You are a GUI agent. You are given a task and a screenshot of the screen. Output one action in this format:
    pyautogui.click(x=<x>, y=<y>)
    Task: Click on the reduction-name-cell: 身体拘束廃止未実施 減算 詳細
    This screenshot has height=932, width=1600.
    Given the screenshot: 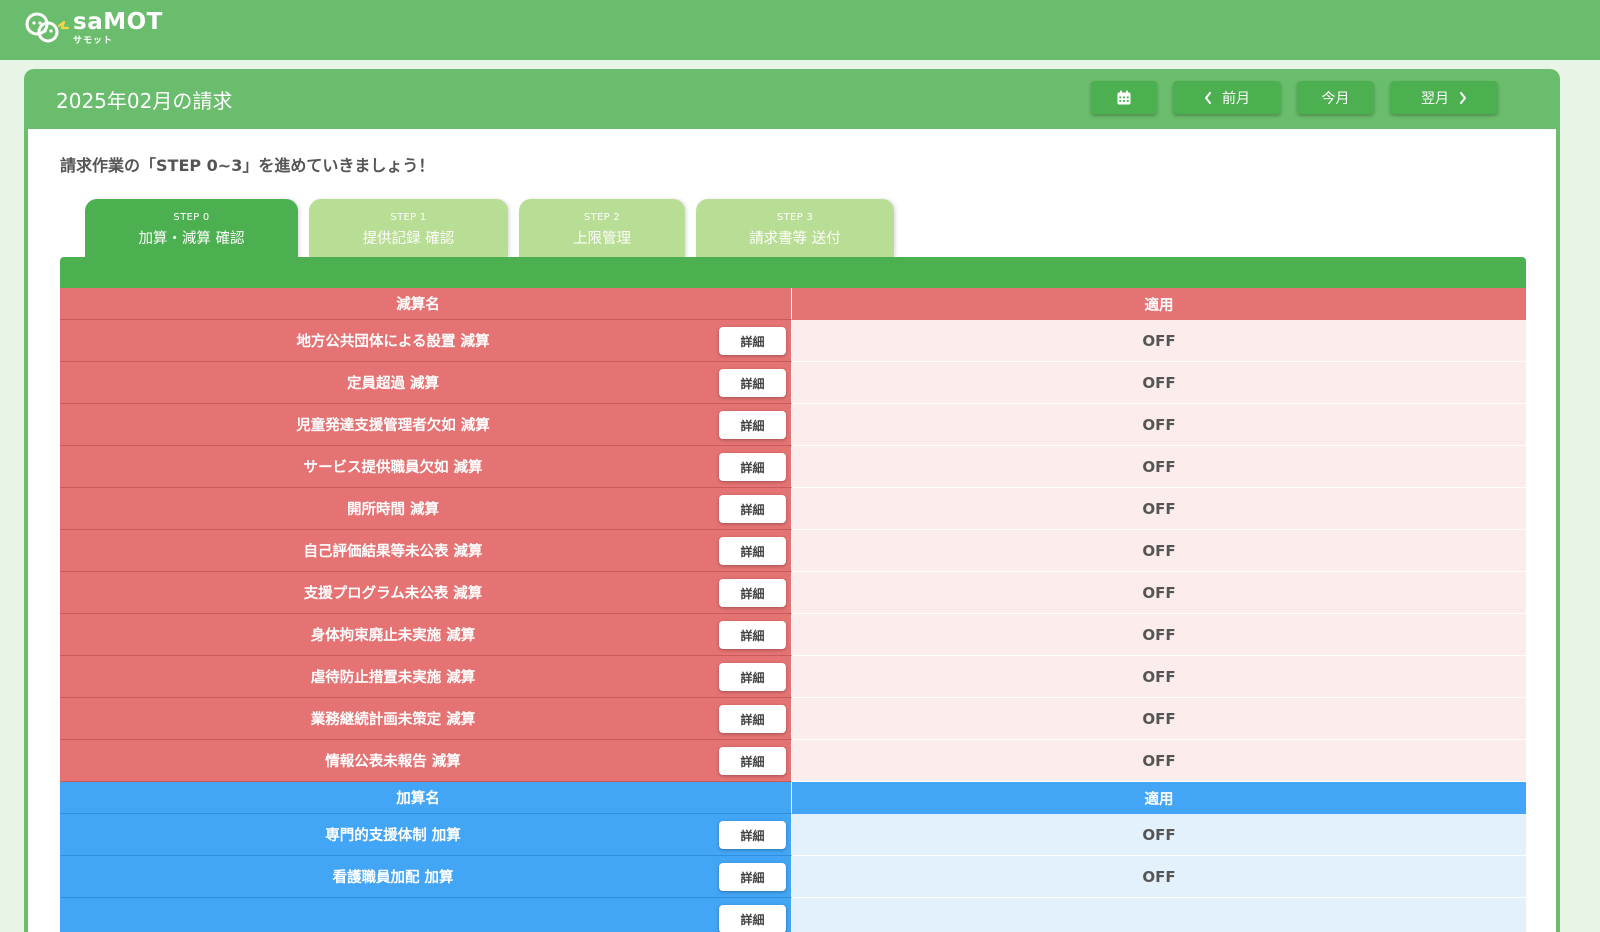 What is the action you would take?
    pyautogui.click(x=426, y=635)
    